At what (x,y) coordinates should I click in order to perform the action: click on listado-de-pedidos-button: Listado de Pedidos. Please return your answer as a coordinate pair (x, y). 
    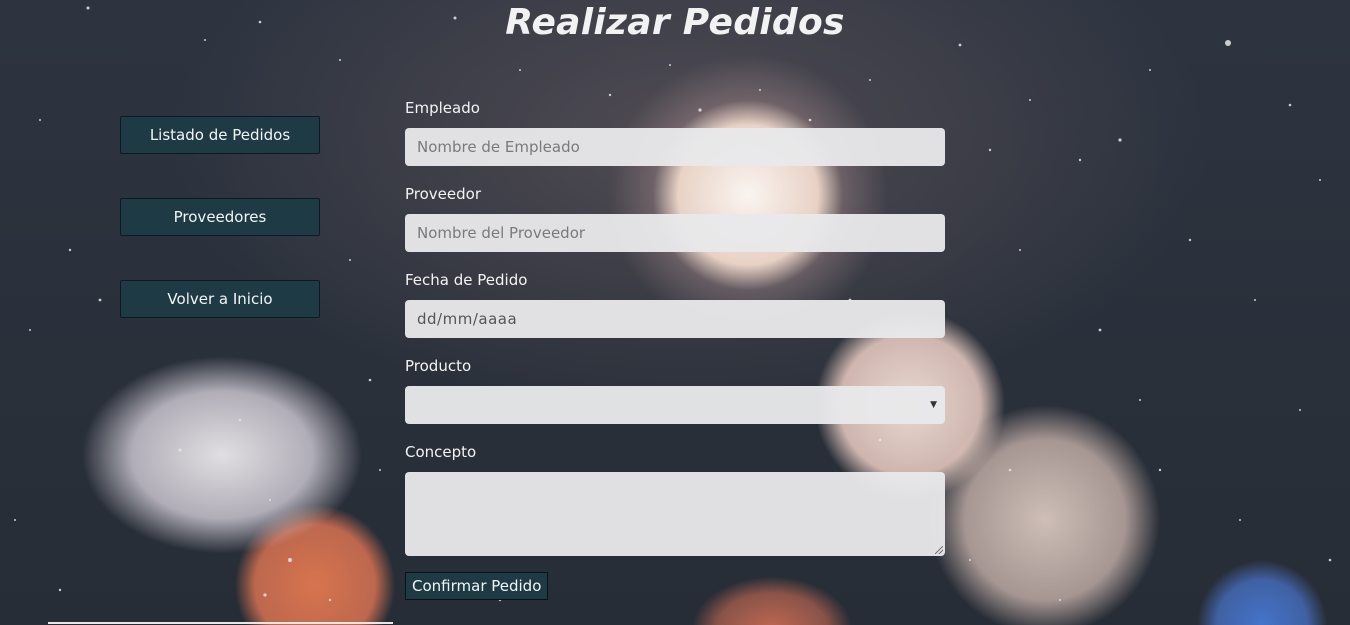
    Looking at the image, I should click on (220, 135).